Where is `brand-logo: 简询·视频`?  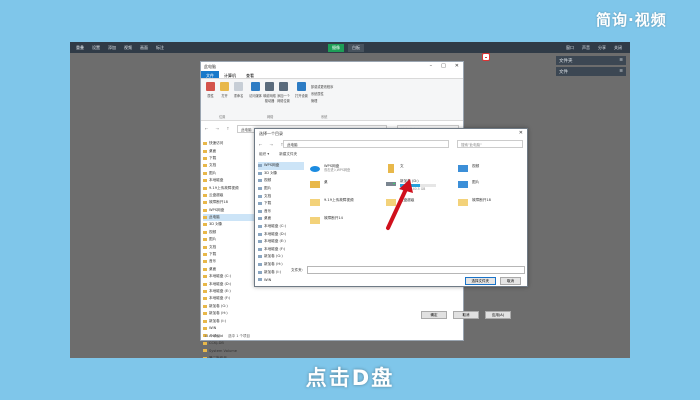 brand-logo: 简询·视频 is located at coordinates (631, 20).